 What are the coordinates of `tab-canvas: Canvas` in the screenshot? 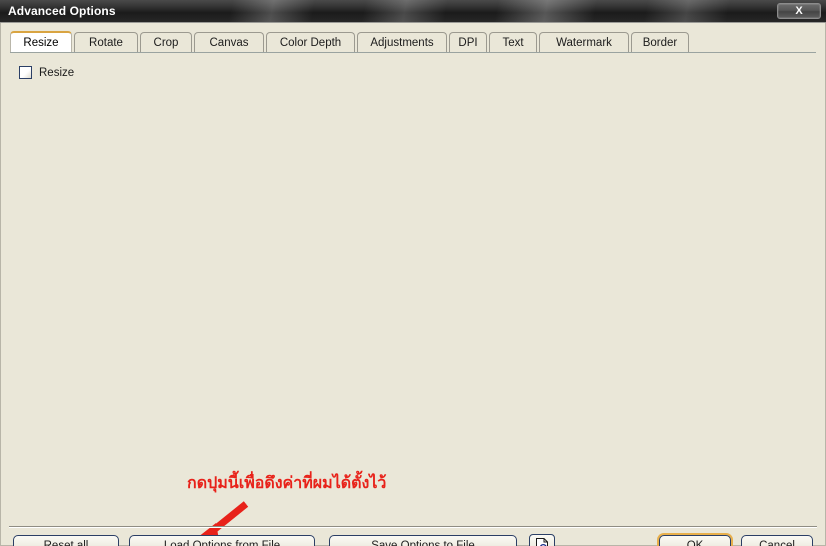 It's located at (229, 42).